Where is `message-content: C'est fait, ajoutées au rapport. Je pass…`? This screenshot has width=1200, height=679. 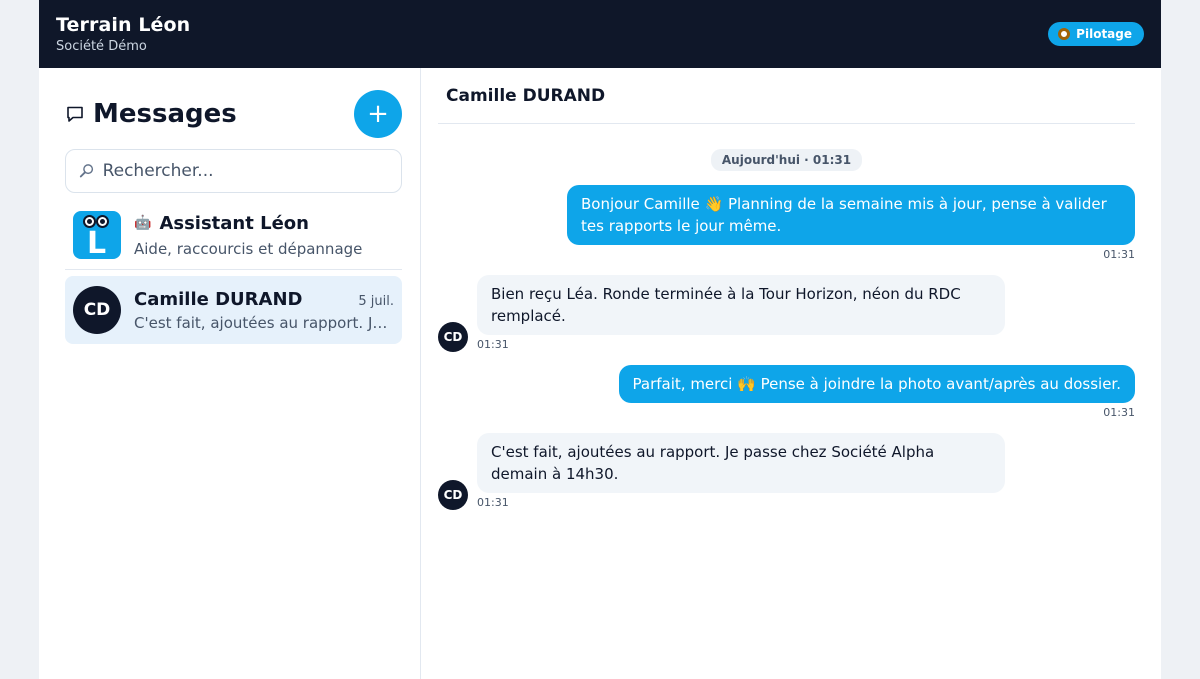 message-content: C'est fait, ajoutées au rapport. Je pass… is located at coordinates (741, 471).